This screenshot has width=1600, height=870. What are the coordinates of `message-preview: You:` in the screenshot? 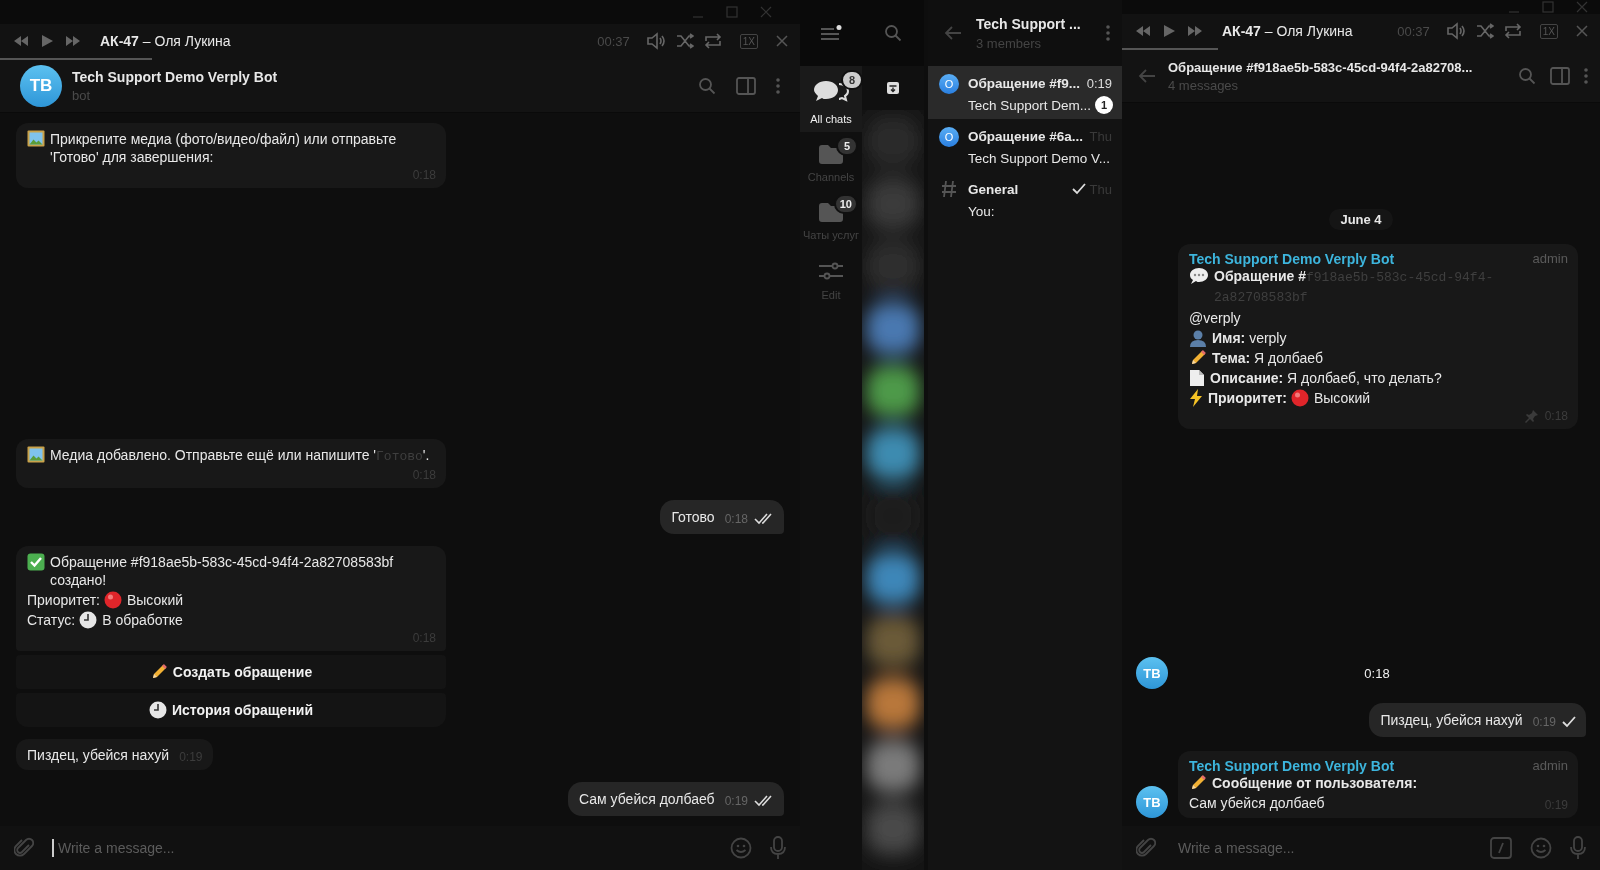 It's located at (982, 211).